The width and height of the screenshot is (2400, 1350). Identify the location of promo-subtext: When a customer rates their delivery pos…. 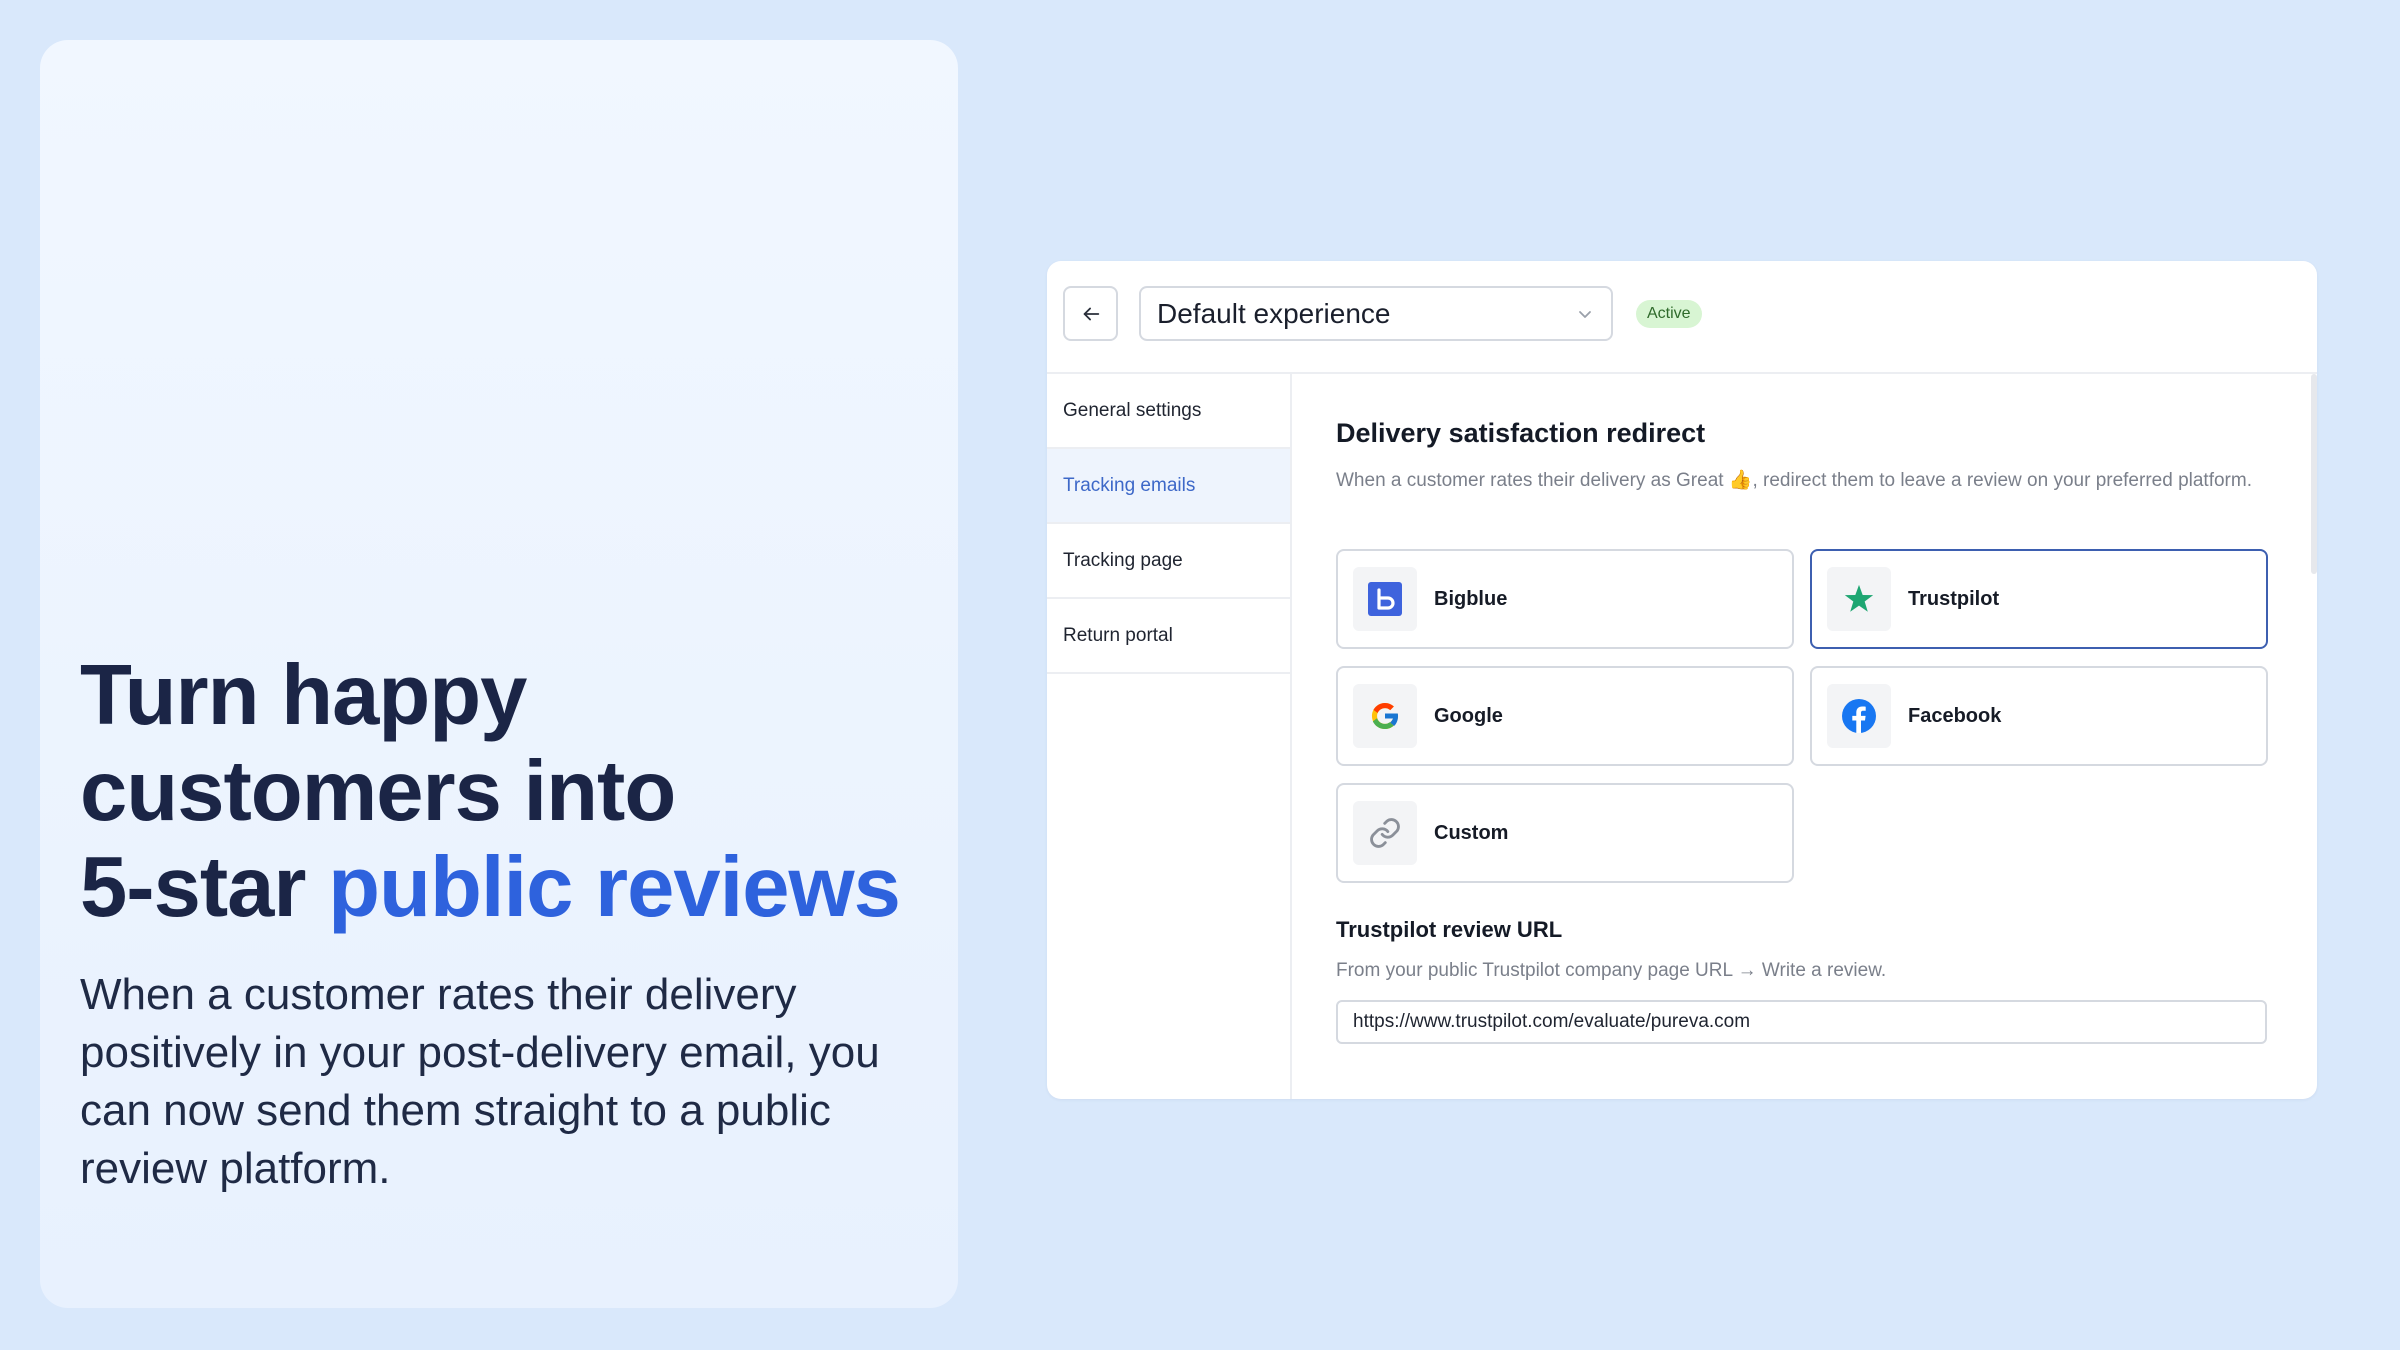
(480, 1081).